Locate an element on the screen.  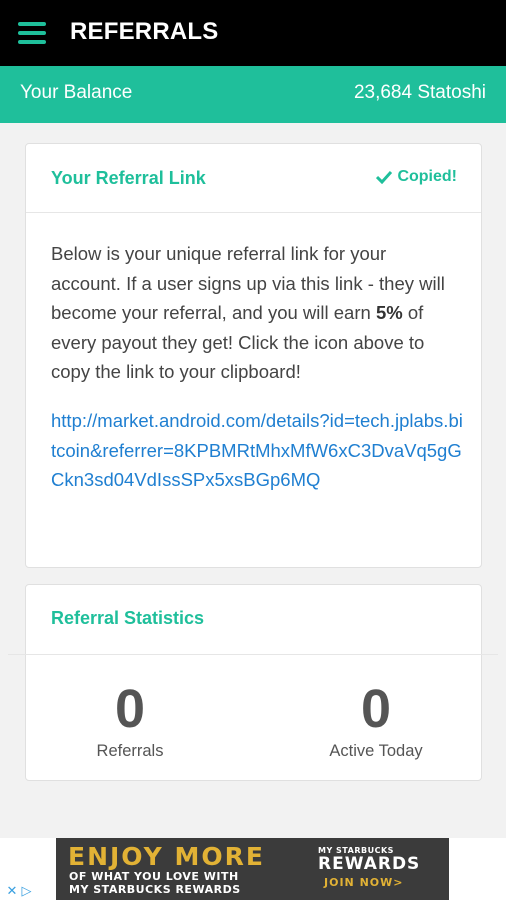
copied-label: Copied! is located at coordinates (427, 176).